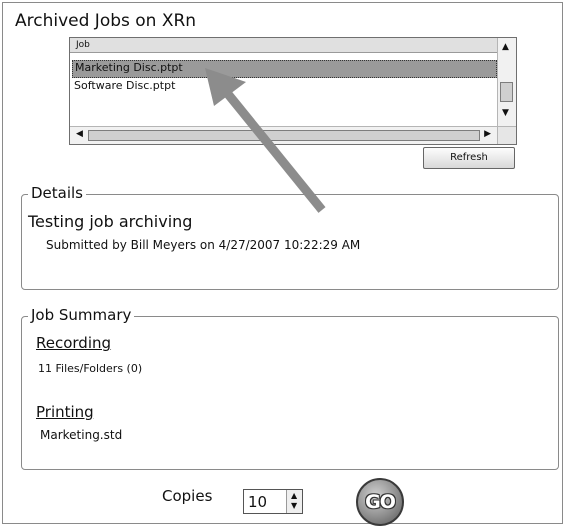  Describe the element at coordinates (506, 135) in the screenshot. I see `scrollbar-corner` at that location.